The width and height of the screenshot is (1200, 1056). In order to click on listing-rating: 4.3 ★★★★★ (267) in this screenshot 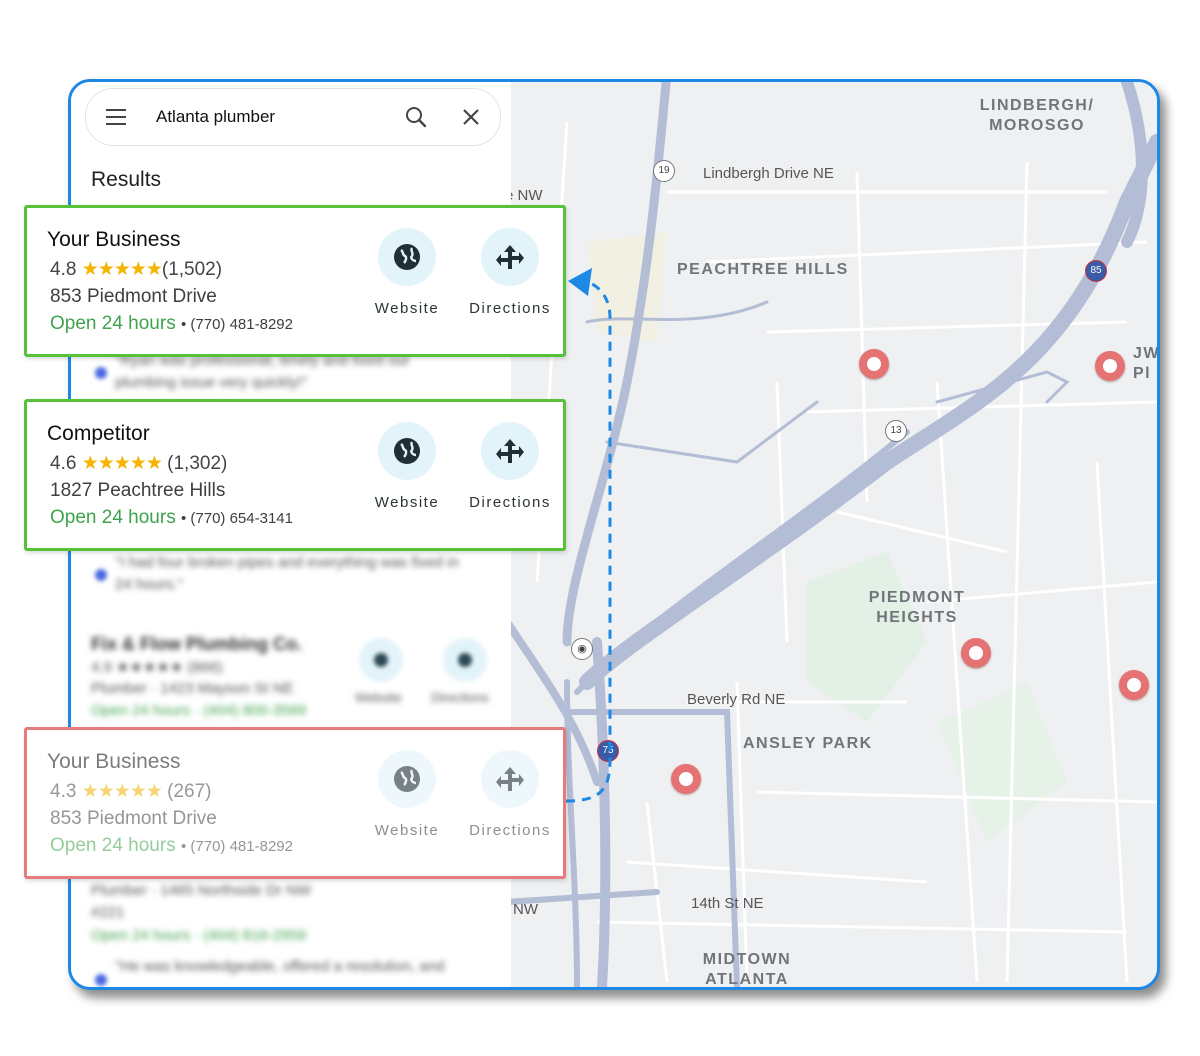, I will do `click(131, 791)`.